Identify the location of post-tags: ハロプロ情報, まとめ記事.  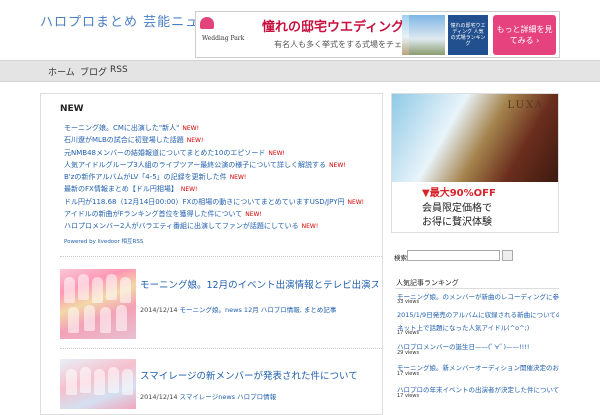
(299, 310).